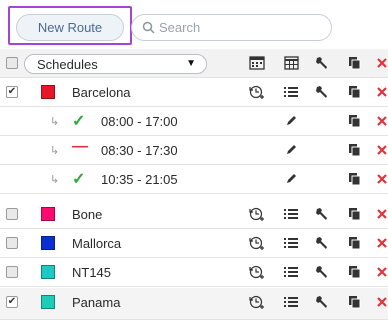  What do you see at coordinates (194, 121) in the screenshot?
I see `schedule-row: ↳ ✓ 08:00 - 17:00` at bounding box center [194, 121].